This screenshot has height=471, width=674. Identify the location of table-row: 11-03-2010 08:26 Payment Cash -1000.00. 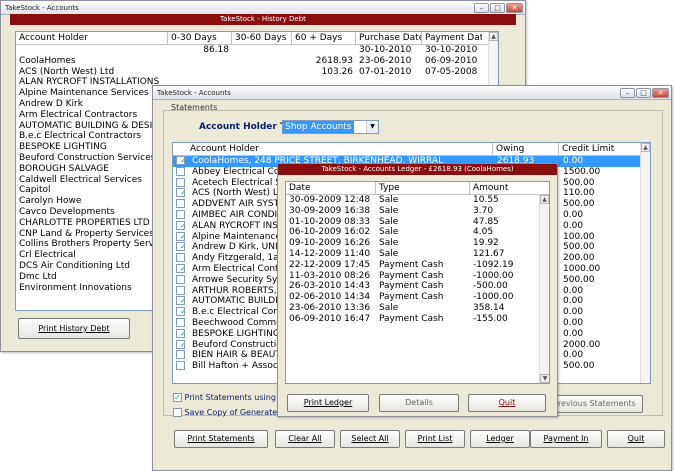
(417, 276).